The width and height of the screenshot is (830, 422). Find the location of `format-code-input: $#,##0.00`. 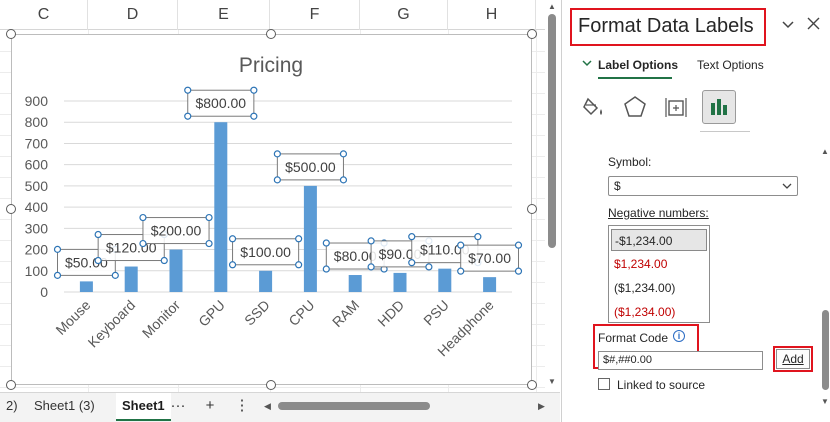

format-code-input: $#,##0.00 is located at coordinates (680, 360).